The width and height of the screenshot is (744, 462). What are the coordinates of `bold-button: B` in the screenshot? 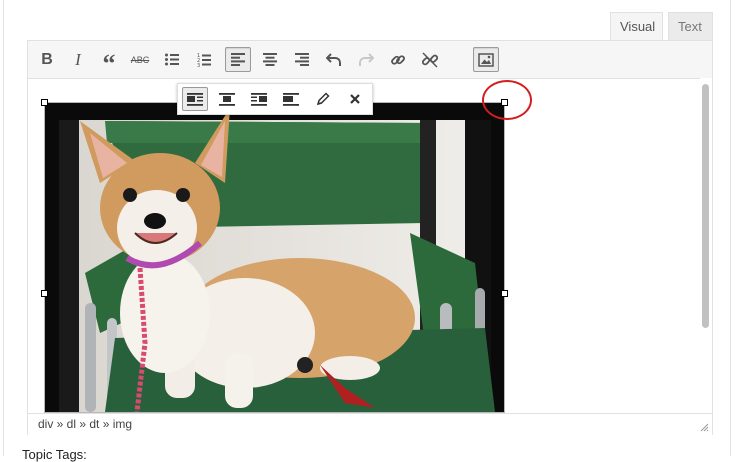 It's located at (47, 59).